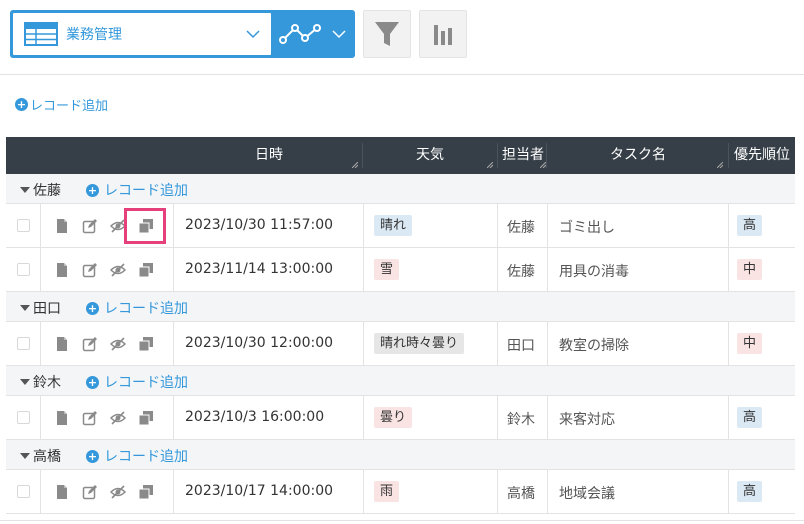 The width and height of the screenshot is (804, 524). Describe the element at coordinates (47, 309) in the screenshot. I see `group-name: 田口` at that location.